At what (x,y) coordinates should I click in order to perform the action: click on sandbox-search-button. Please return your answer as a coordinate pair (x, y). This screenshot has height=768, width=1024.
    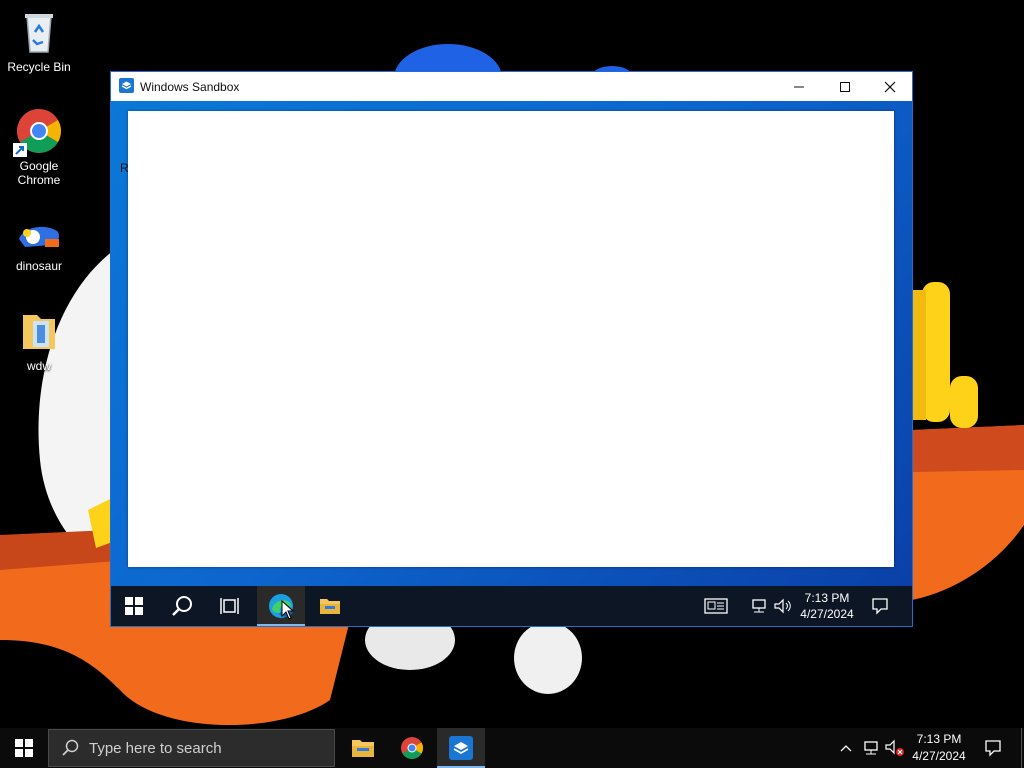
    Looking at the image, I should click on (182, 606).